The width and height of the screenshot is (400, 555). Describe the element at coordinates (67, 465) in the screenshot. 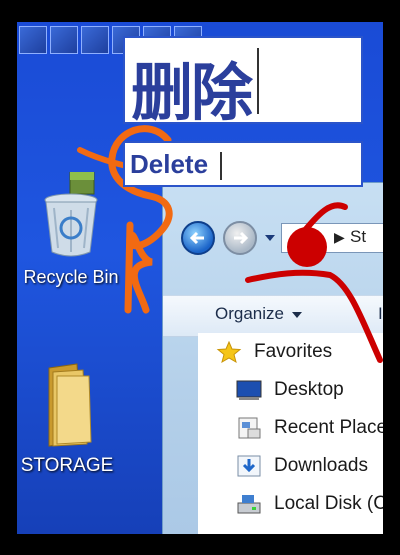

I see `storage-label: STORAGE` at that location.